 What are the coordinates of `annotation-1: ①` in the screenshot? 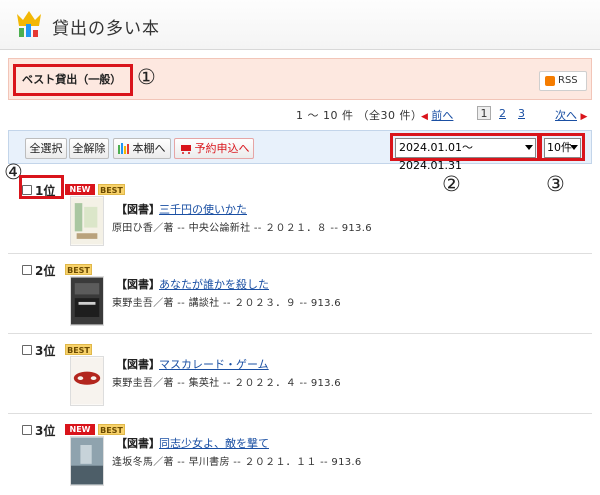 It's located at (146, 77).